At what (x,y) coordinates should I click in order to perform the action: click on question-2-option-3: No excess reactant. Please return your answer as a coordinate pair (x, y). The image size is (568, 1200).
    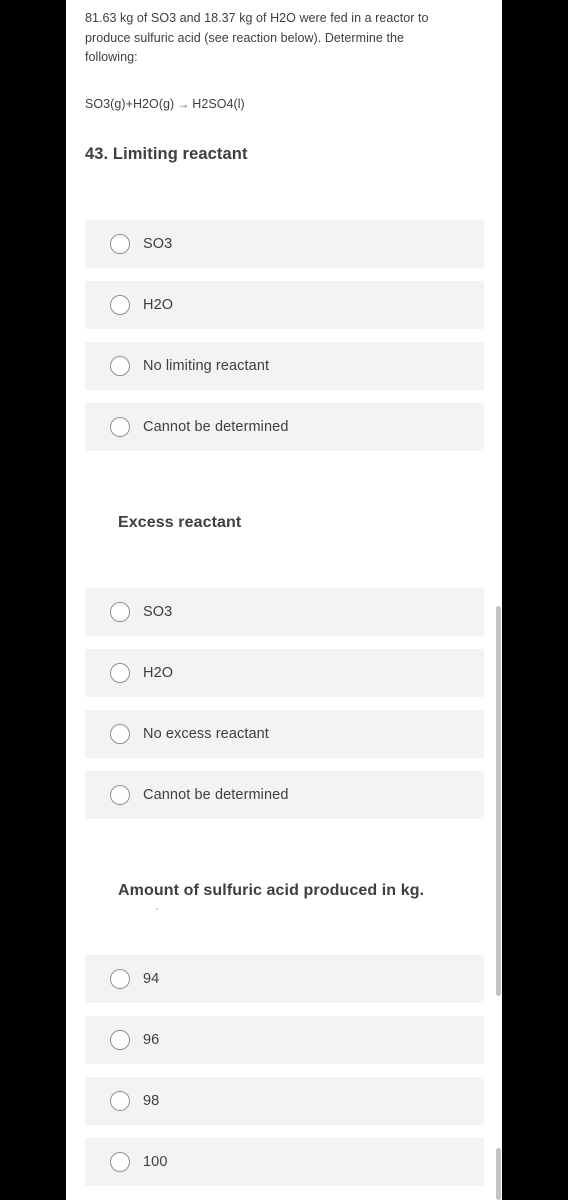
    Looking at the image, I should click on (284, 734).